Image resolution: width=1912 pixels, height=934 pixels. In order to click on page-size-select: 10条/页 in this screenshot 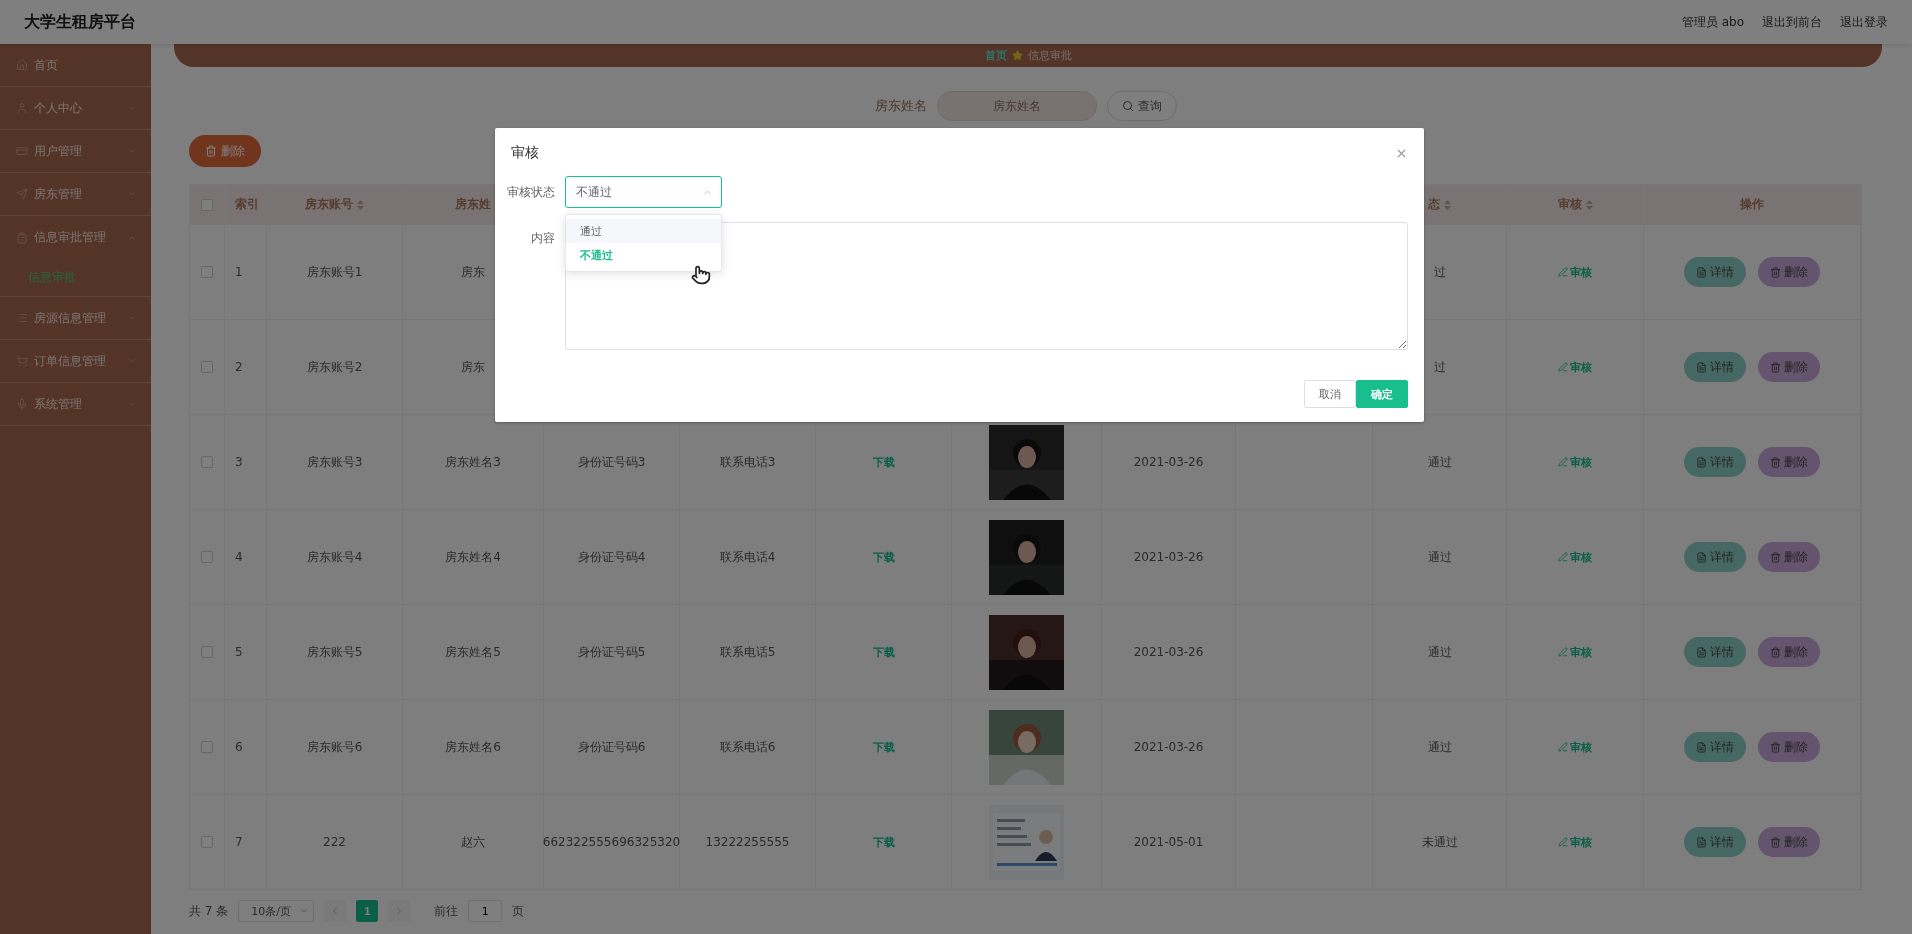, I will do `click(276, 911)`.